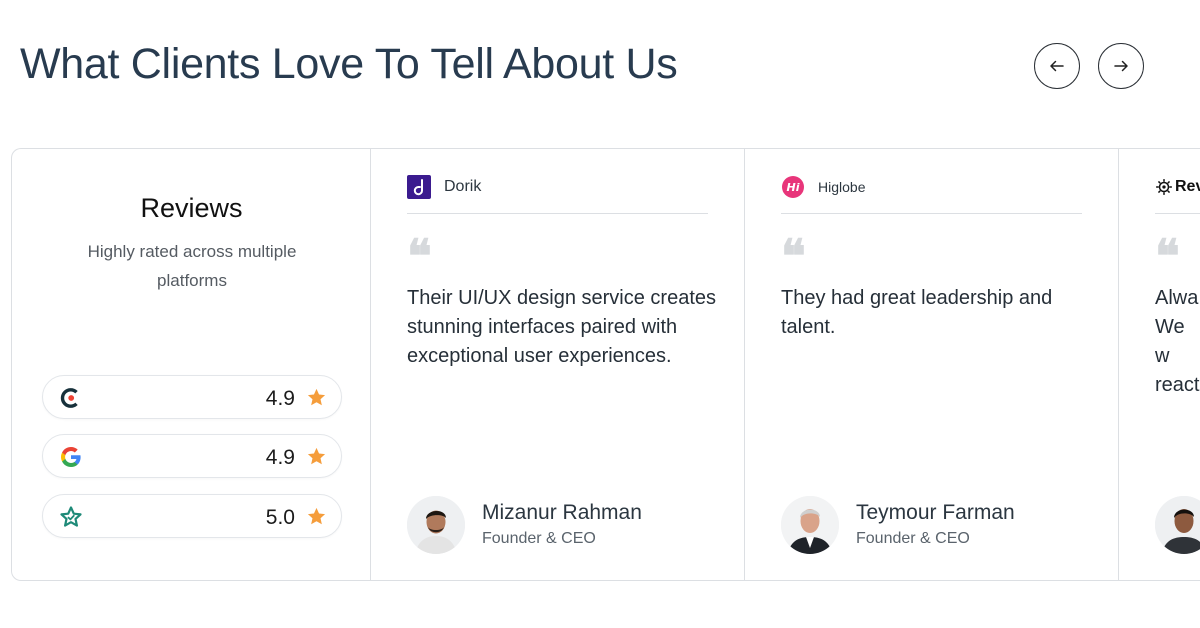 The width and height of the screenshot is (1200, 628). What do you see at coordinates (69, 398) in the screenshot?
I see `clutch-logo-icon` at bounding box center [69, 398].